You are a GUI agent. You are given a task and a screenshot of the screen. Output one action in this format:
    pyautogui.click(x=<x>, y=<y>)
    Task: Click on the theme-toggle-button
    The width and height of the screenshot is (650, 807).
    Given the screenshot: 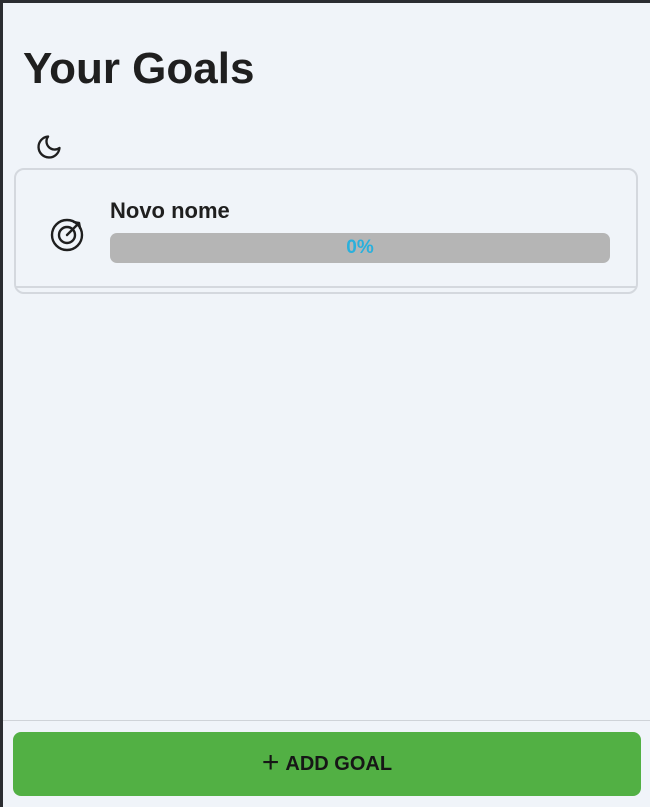 What is the action you would take?
    pyautogui.click(x=49, y=147)
    